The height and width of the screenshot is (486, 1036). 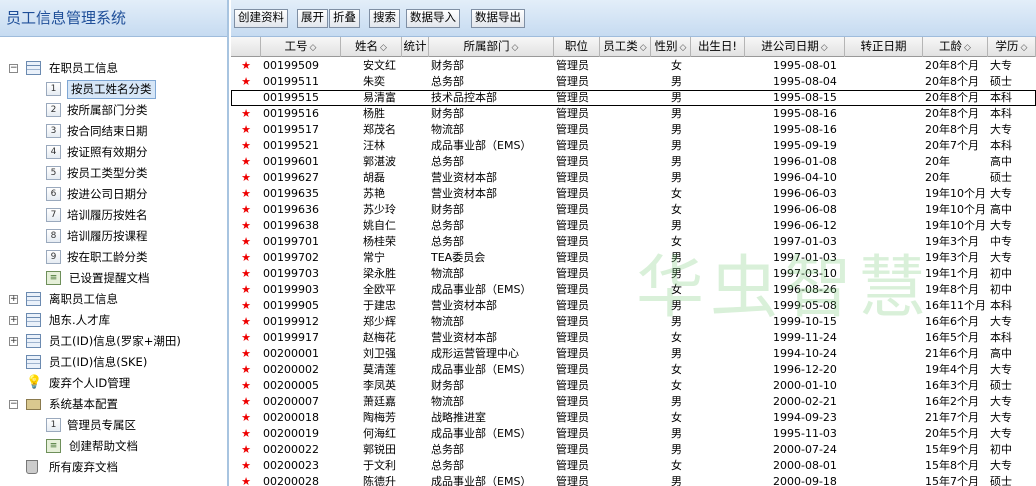 I want to click on column-header: 工龄 ◇, so click(x=955, y=47).